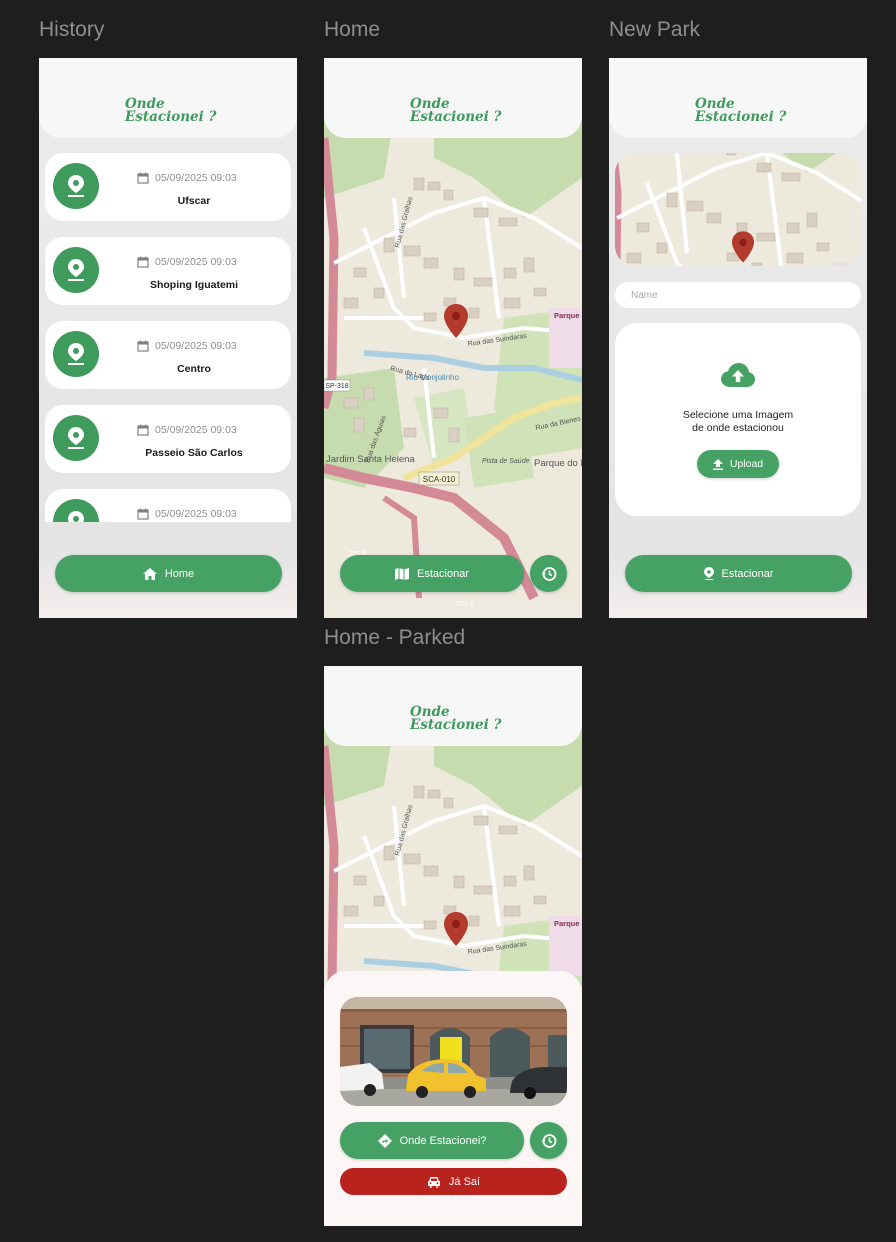  I want to click on car-icon, so click(433, 1182).